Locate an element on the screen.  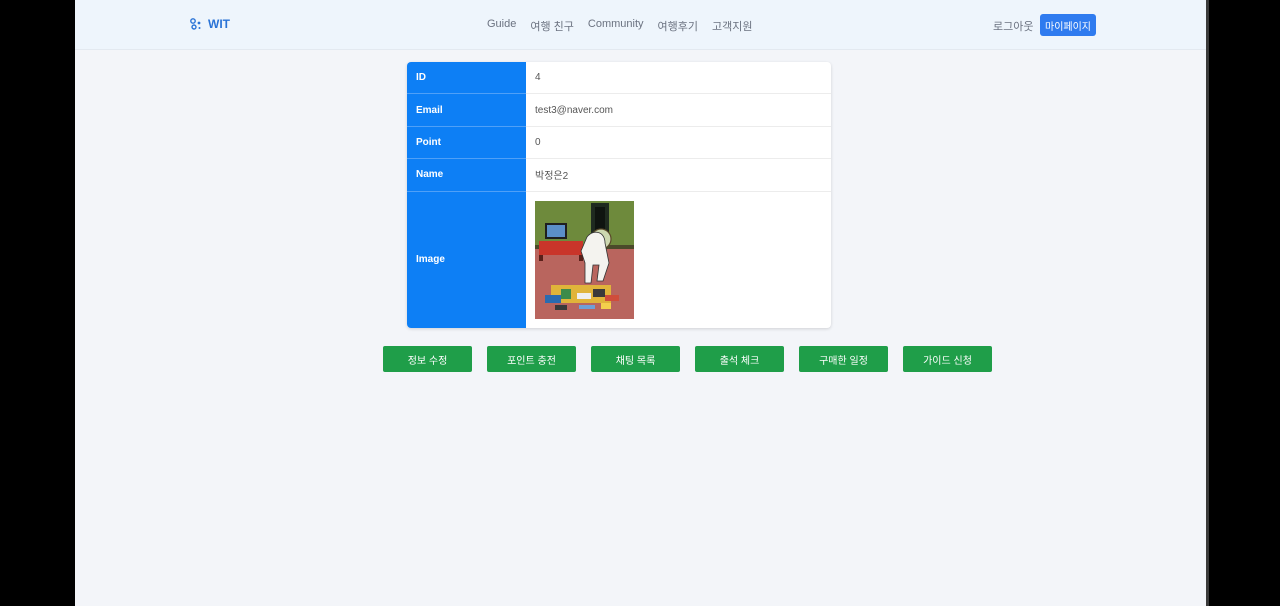
profile-row-image: Image is located at coordinates (619, 259).